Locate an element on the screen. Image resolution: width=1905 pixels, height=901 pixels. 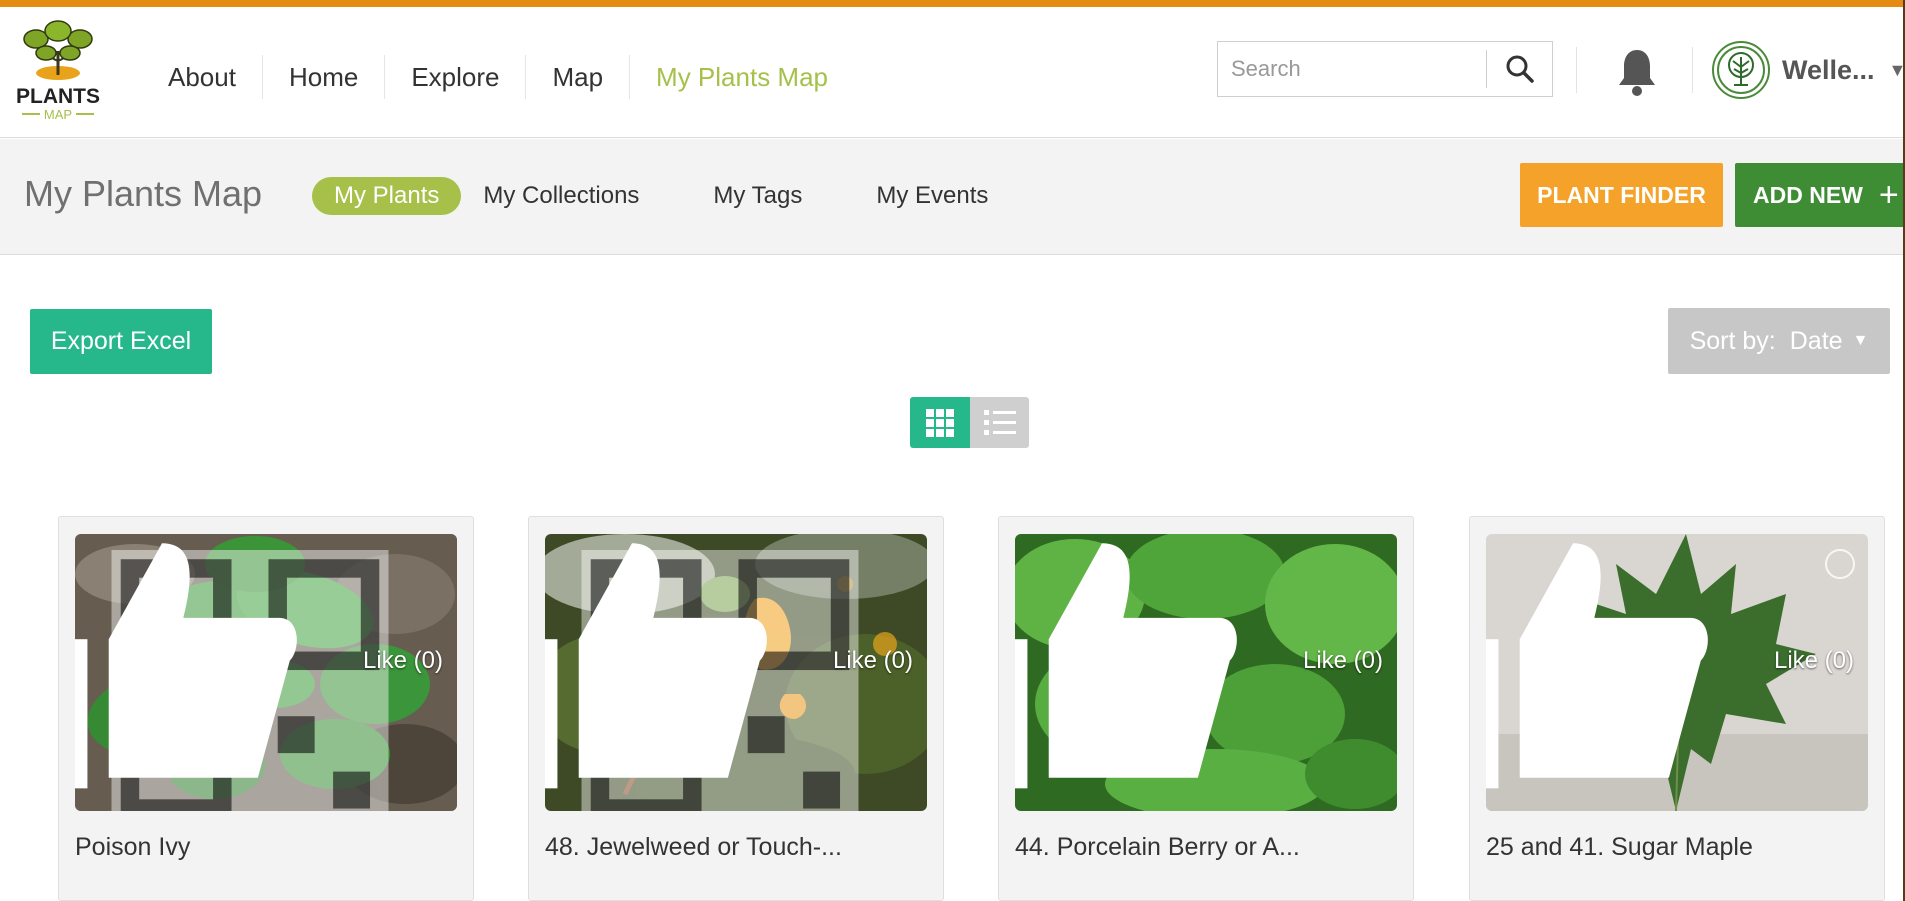
plus-icon: + is located at coordinates (1888, 195).